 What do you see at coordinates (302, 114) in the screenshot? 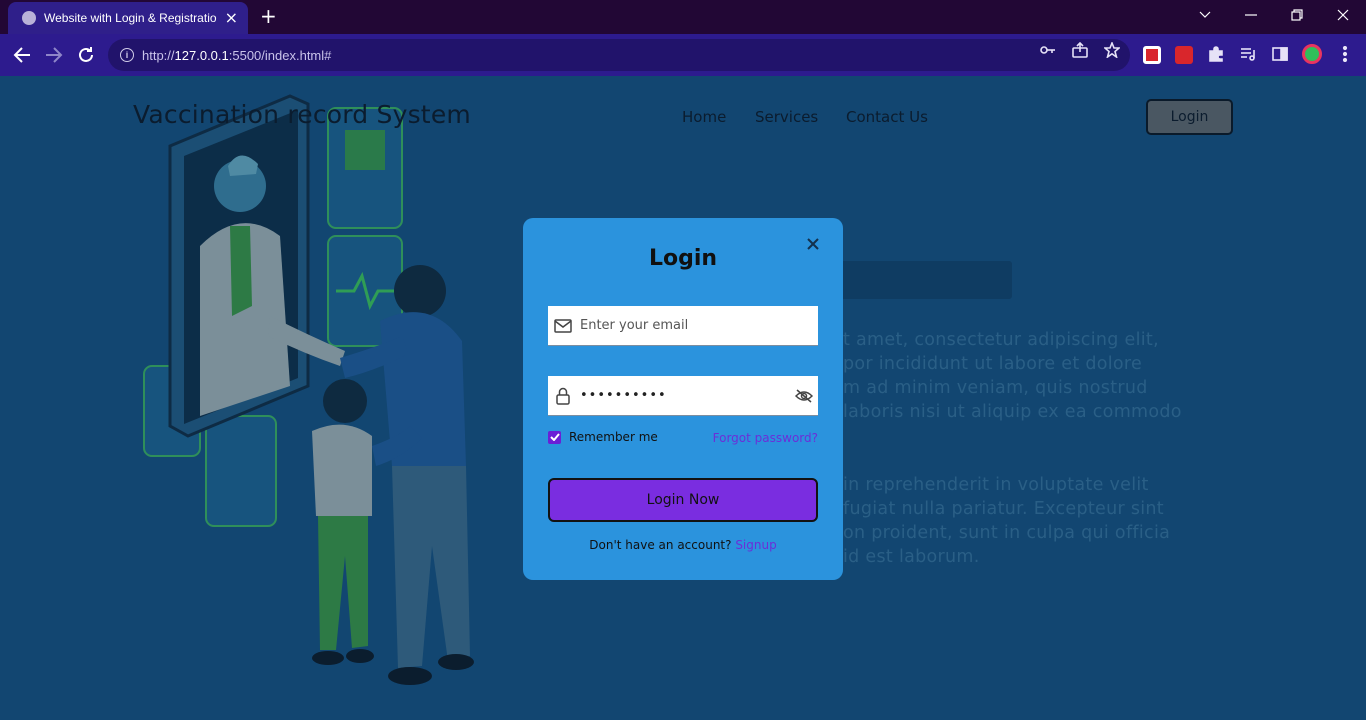
I see `site-title: Vaccination record System` at bounding box center [302, 114].